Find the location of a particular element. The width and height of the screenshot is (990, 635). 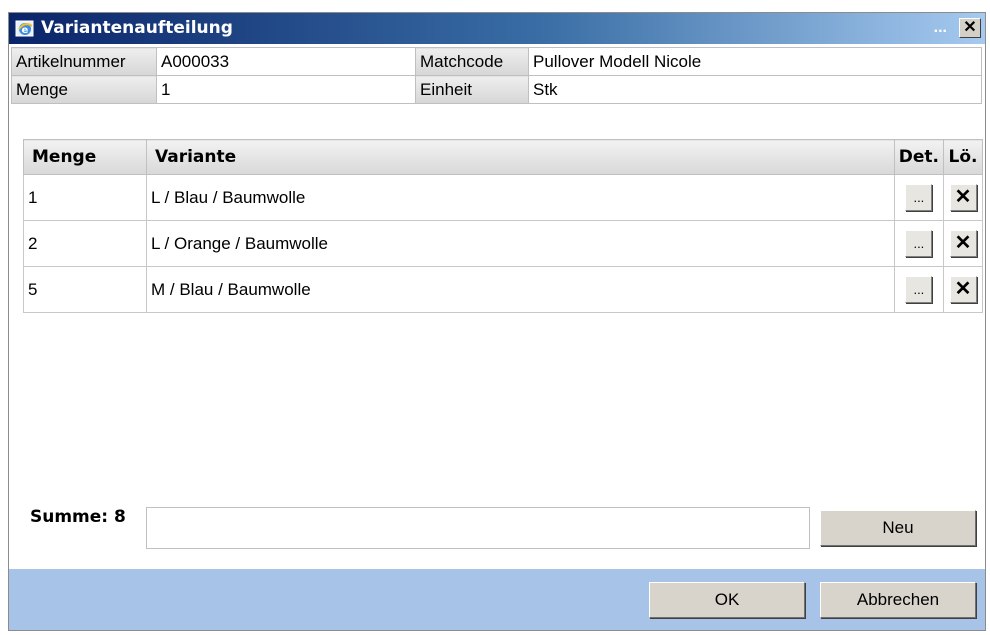

sum-label: Summe: 8 is located at coordinates (78, 517).